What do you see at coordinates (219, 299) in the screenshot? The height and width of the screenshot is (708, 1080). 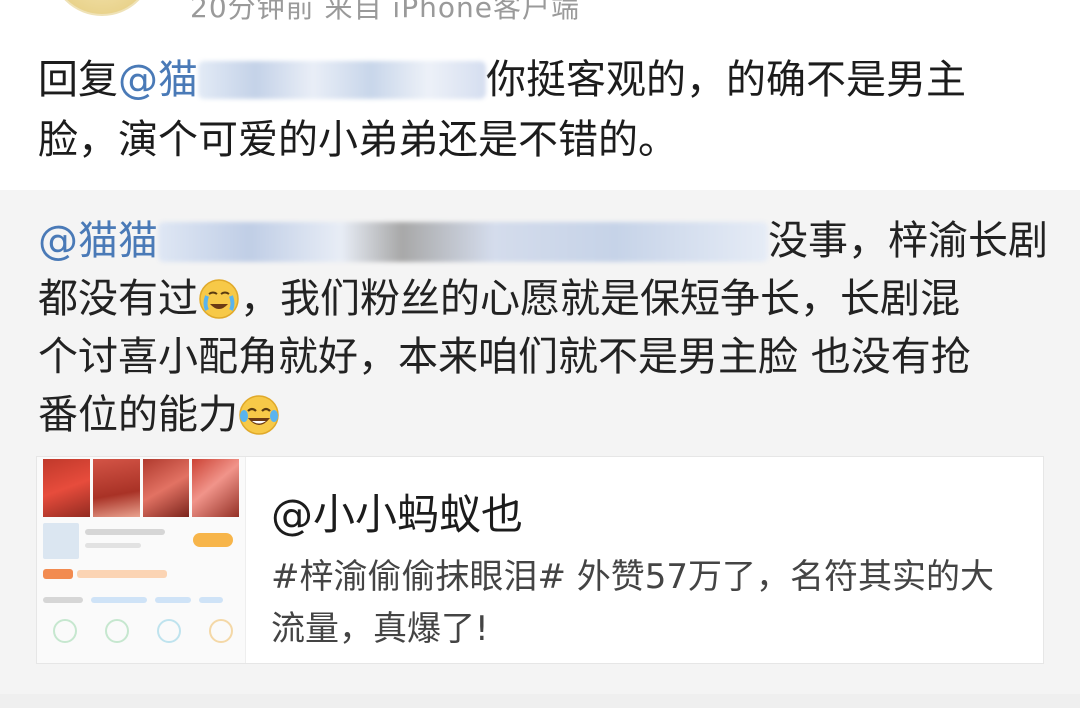 I see `crying-emoji-icon` at bounding box center [219, 299].